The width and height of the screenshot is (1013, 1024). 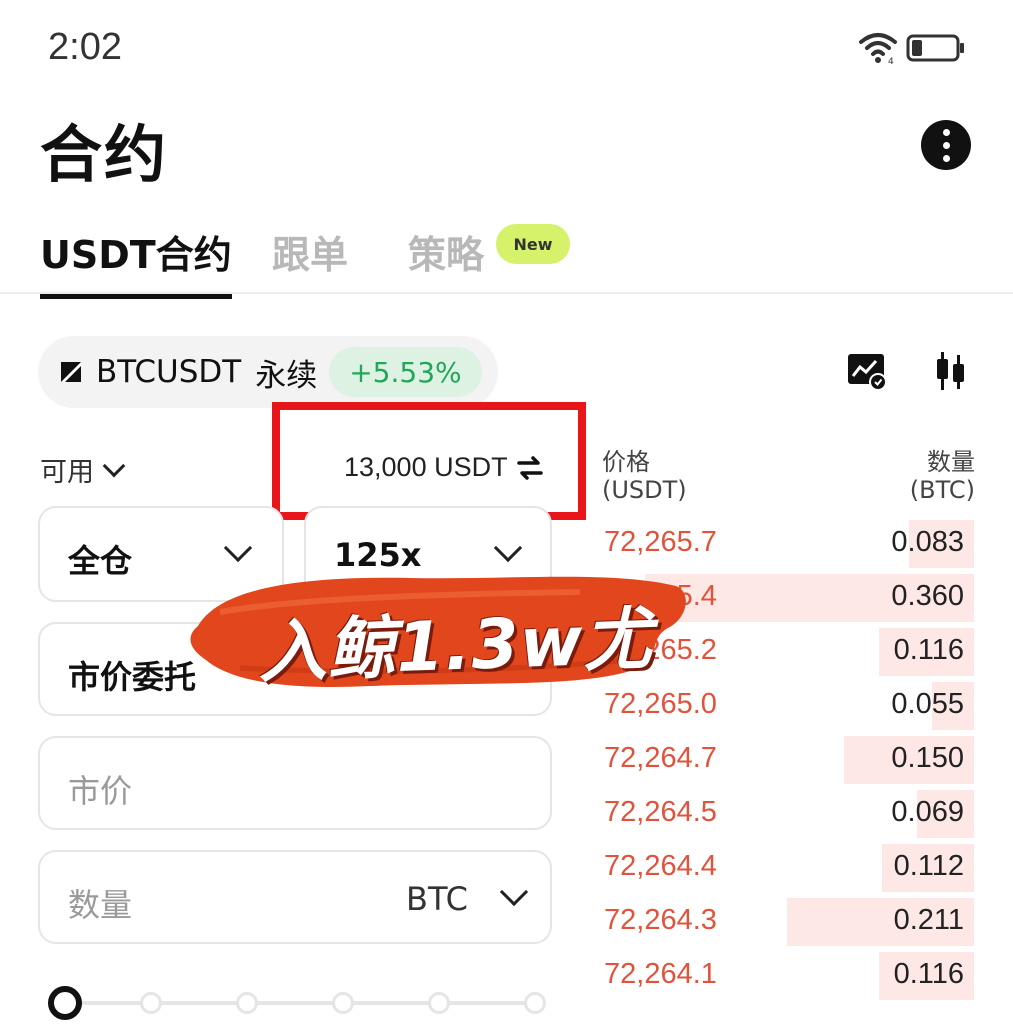 What do you see at coordinates (85, 47) in the screenshot?
I see `status-time: 2:02` at bounding box center [85, 47].